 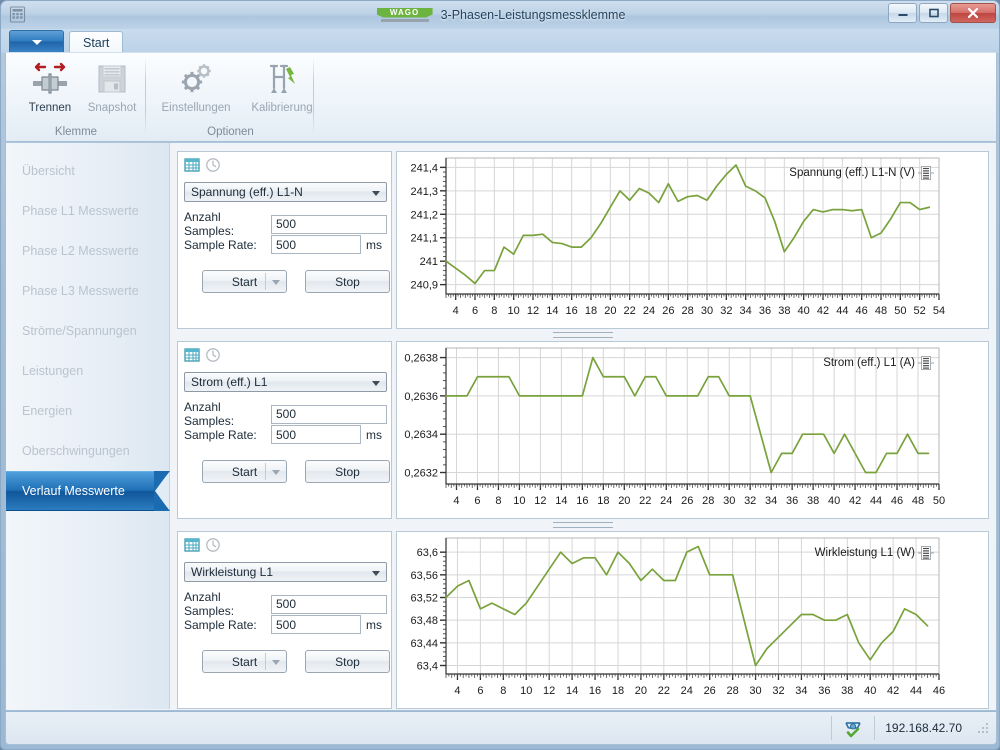 I want to click on svg-text: 24, so click(x=649, y=311).